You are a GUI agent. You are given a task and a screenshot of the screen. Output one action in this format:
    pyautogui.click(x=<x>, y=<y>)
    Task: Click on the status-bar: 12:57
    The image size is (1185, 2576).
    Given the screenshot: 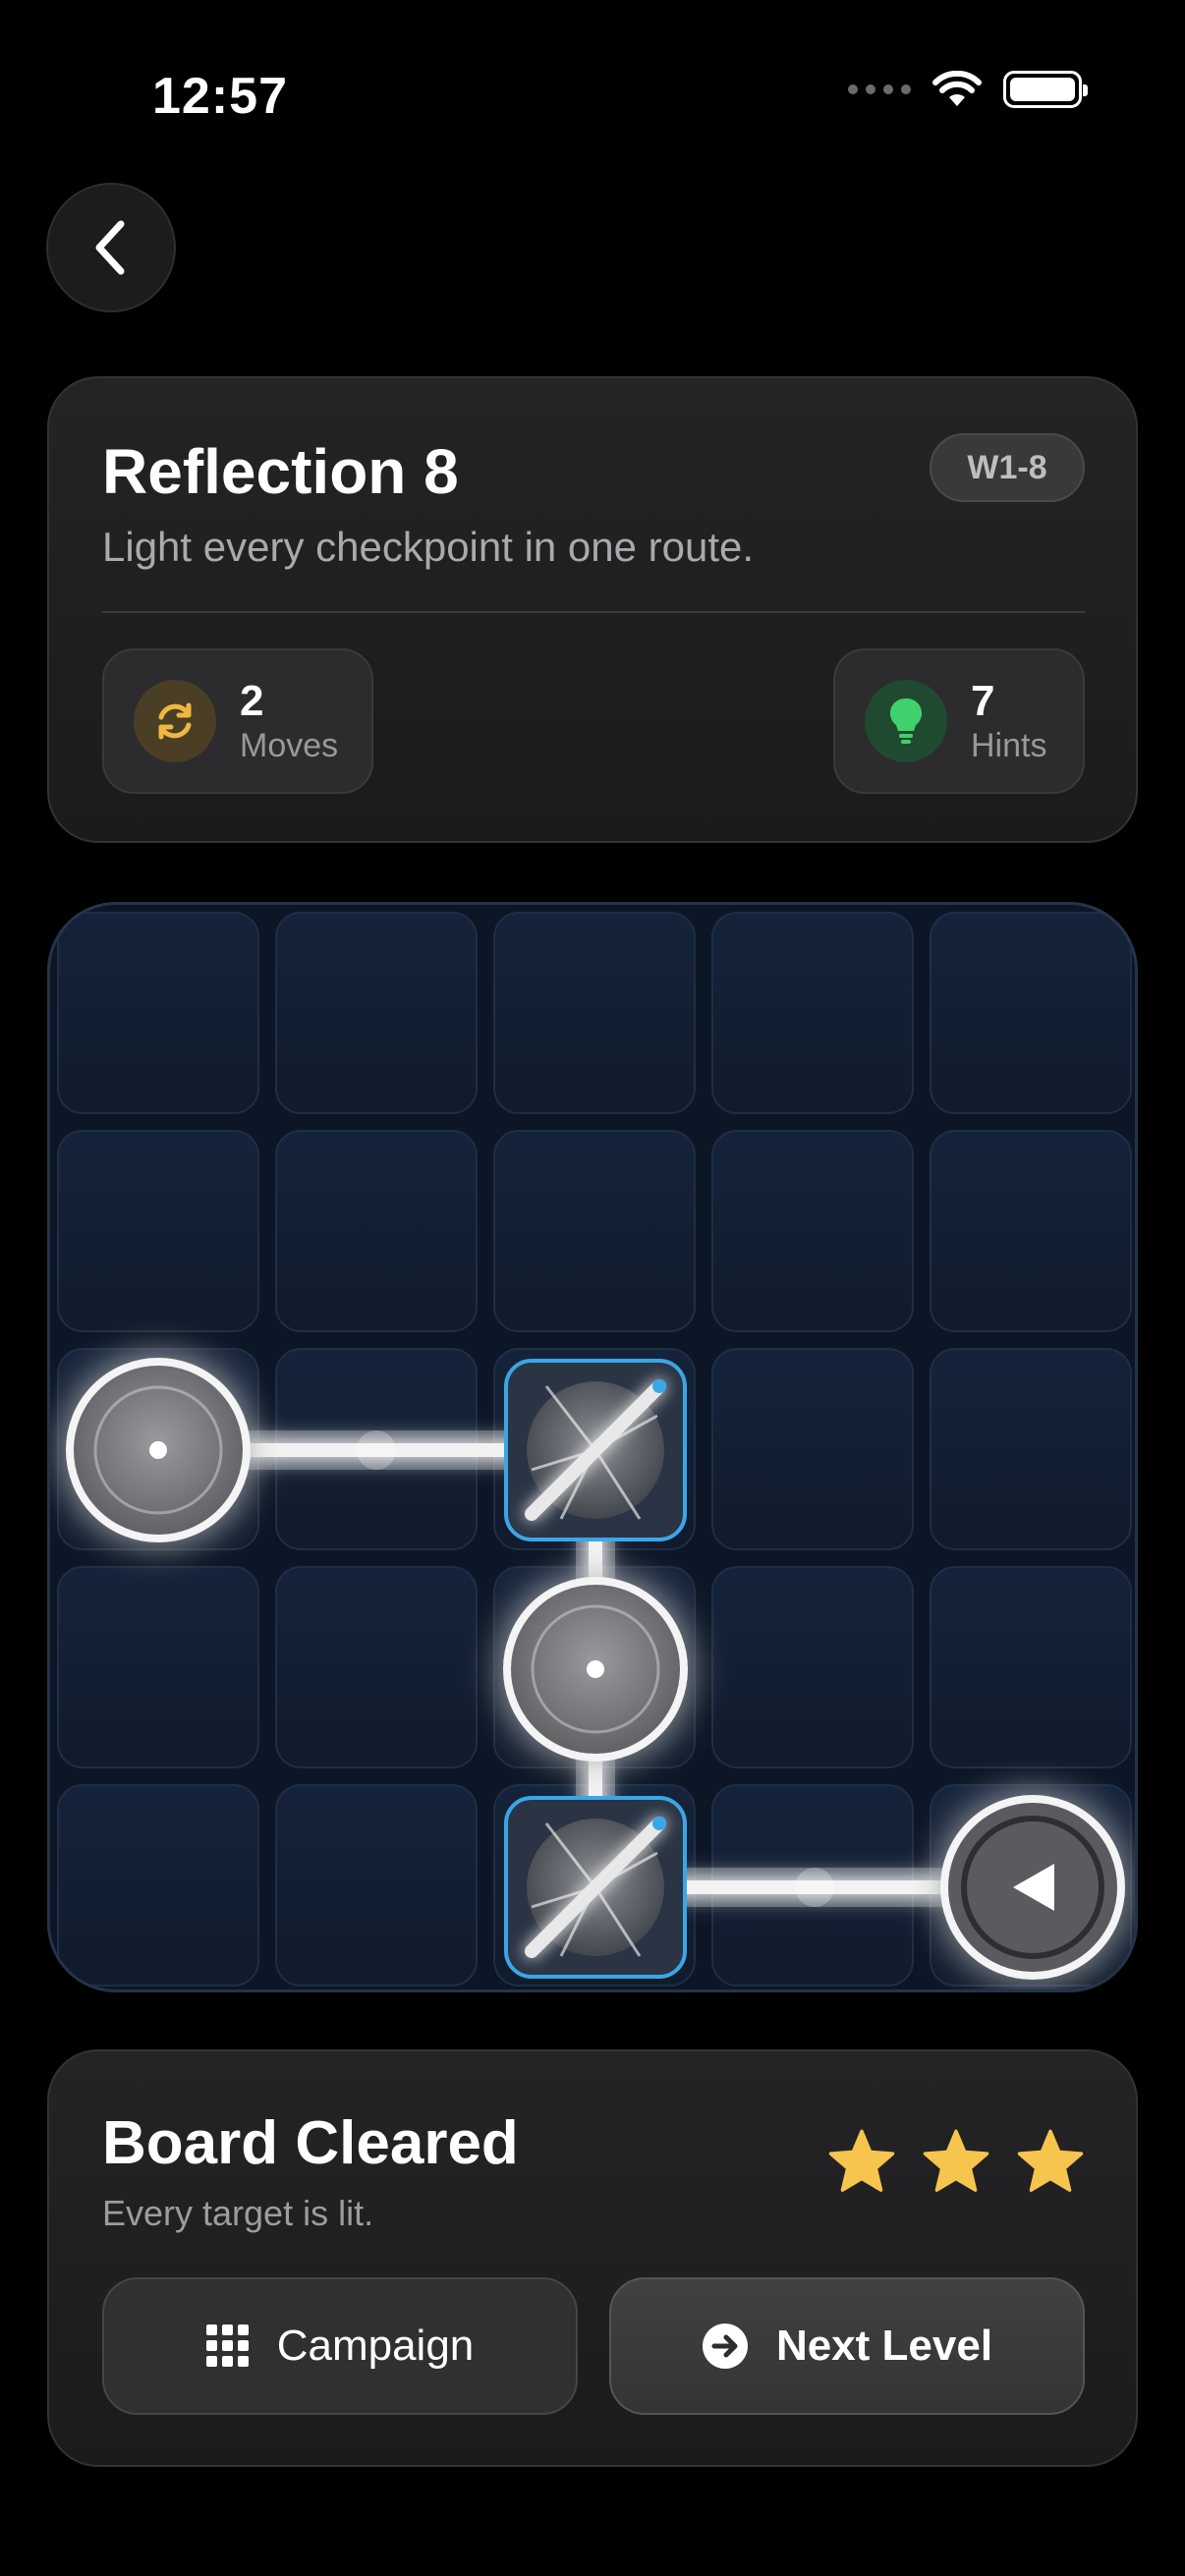 What is the action you would take?
    pyautogui.click(x=592, y=93)
    